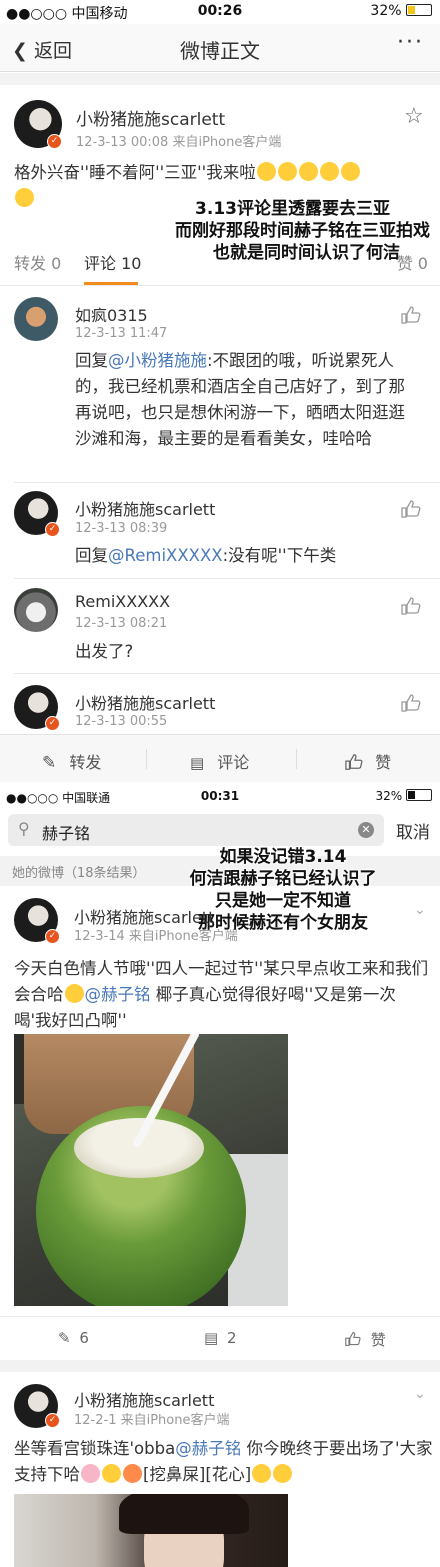 Image resolution: width=440 pixels, height=1567 pixels. I want to click on mention-link: @RemiXXXXX, so click(165, 555).